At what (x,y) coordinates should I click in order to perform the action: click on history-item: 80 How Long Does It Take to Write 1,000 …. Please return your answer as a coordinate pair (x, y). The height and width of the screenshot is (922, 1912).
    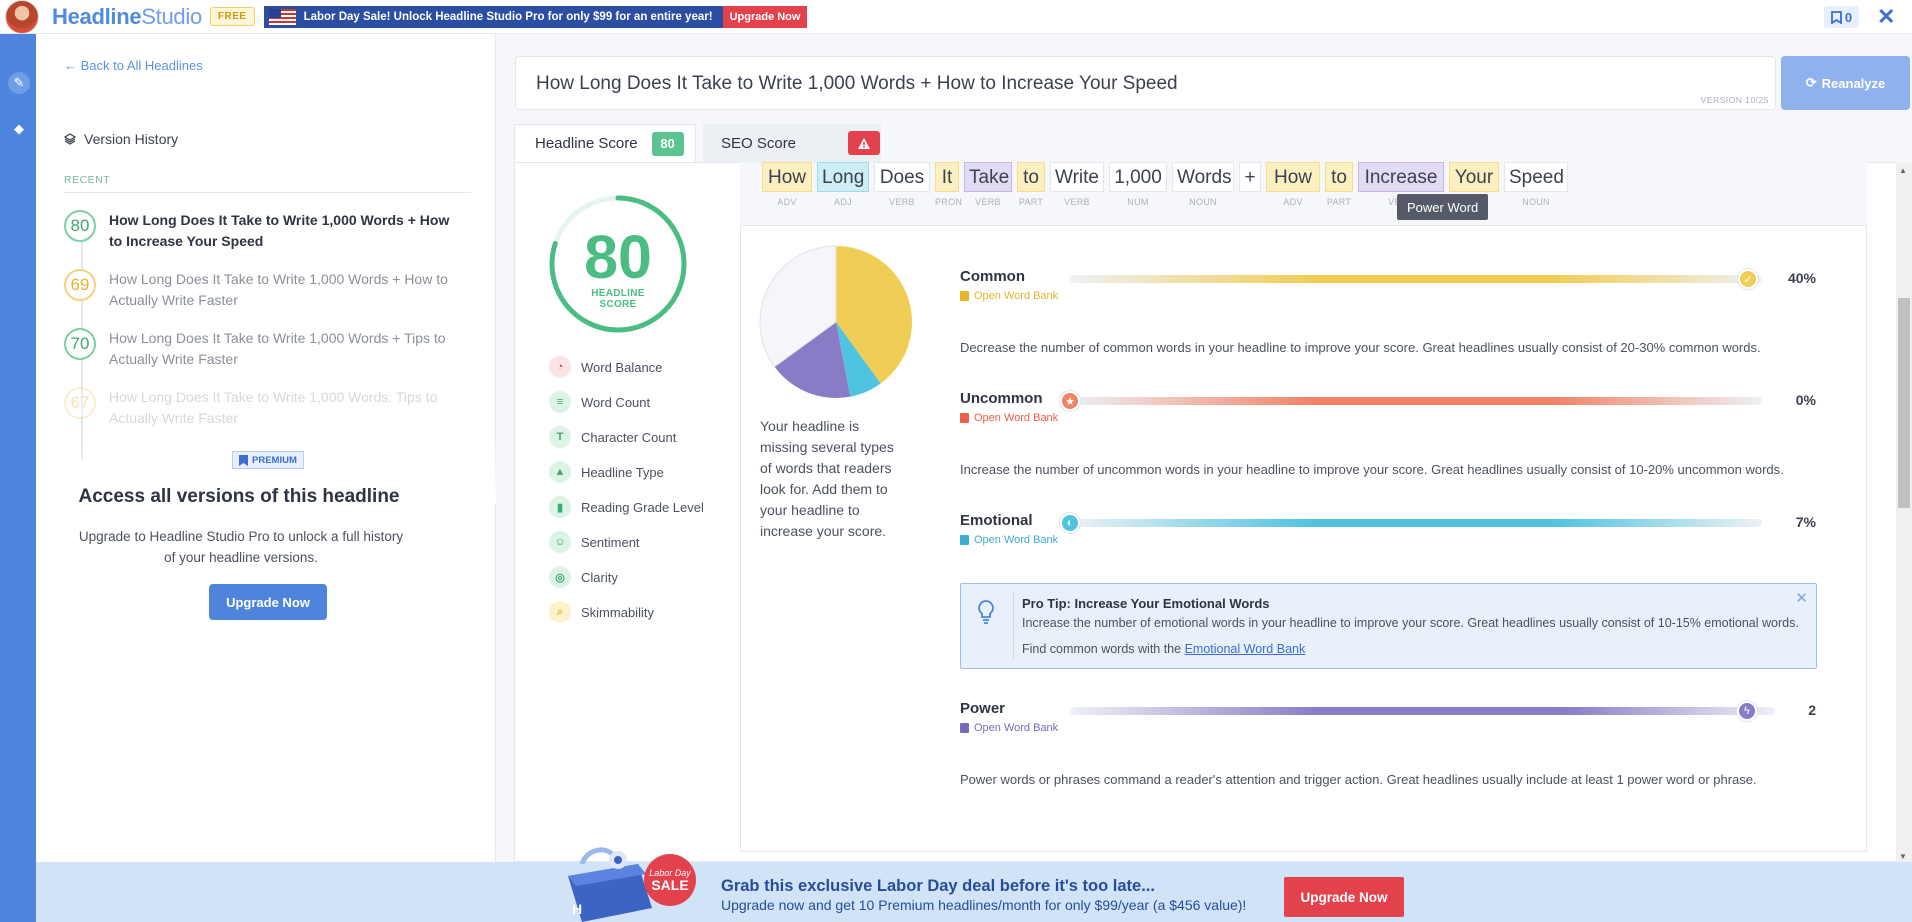
    Looking at the image, I should click on (264, 231).